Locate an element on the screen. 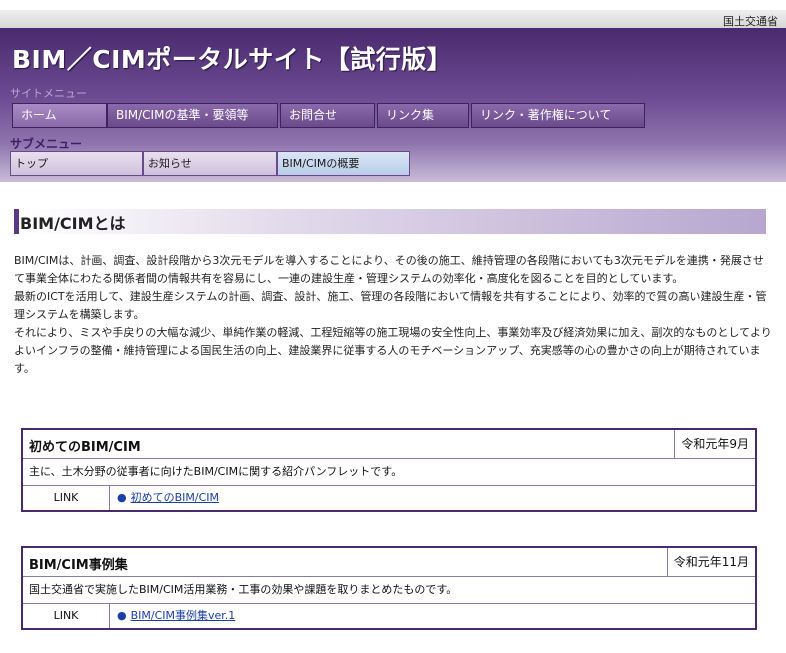  subnav-news: お知らせ is located at coordinates (210, 163).